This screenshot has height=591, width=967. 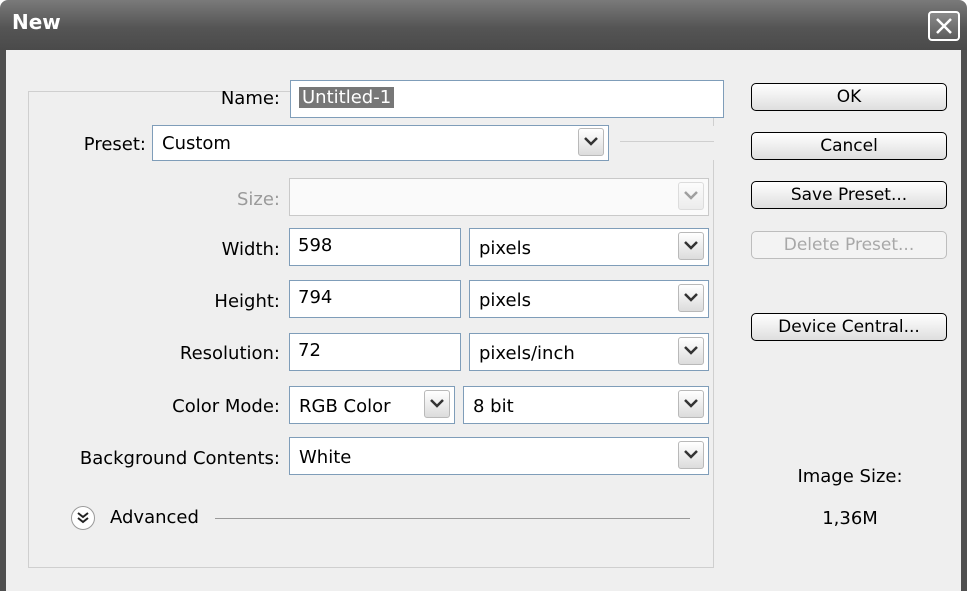 I want to click on background-contents-label: Background Contents:, so click(x=179, y=458).